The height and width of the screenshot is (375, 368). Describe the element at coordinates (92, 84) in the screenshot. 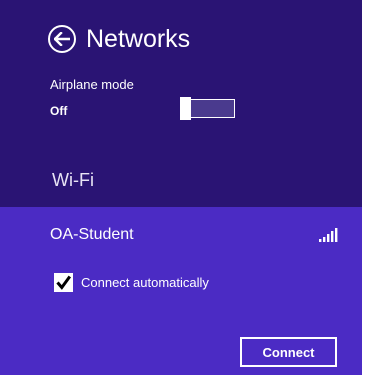

I see `airplane-mode-label: Airplane mode` at that location.